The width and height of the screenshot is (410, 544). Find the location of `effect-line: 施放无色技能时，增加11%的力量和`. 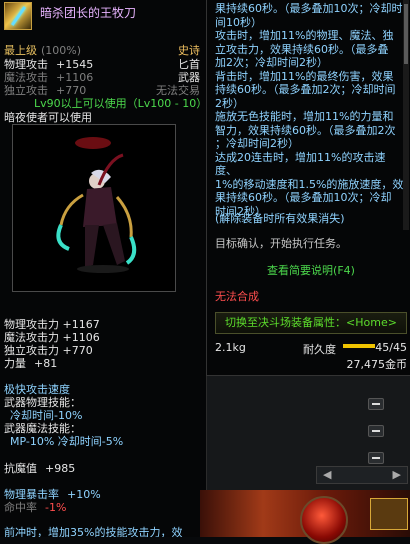

effect-line: 施放无色技能时，增加11%的力量和 is located at coordinates (304, 116).